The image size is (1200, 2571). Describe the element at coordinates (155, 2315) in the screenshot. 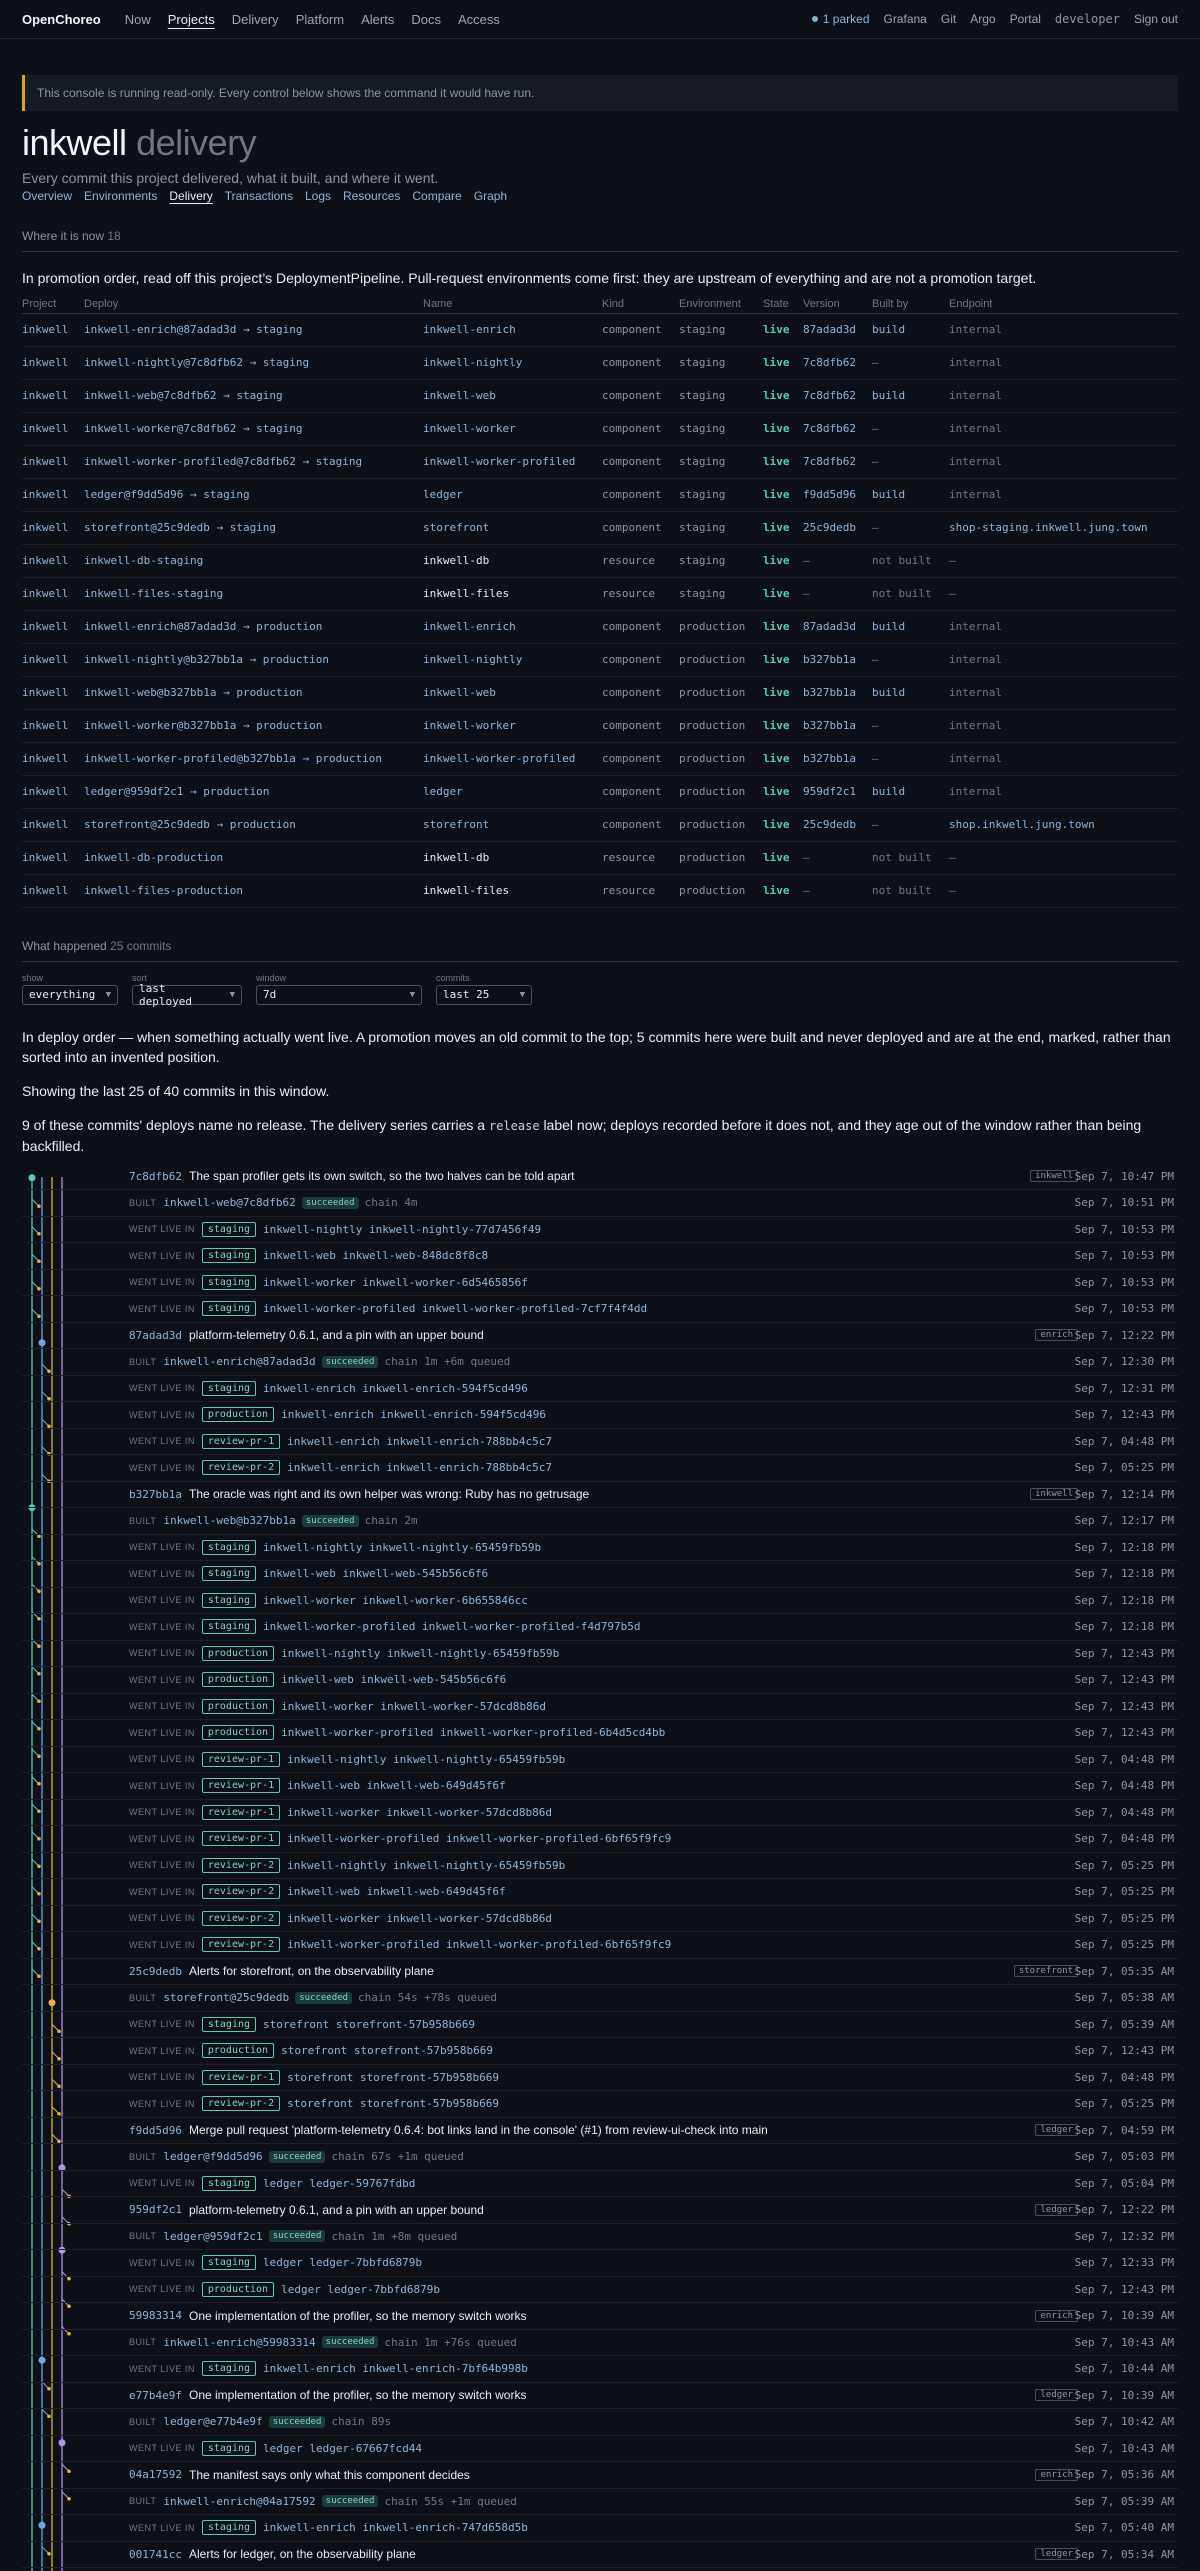

I see `commit-sha: 59983314` at that location.